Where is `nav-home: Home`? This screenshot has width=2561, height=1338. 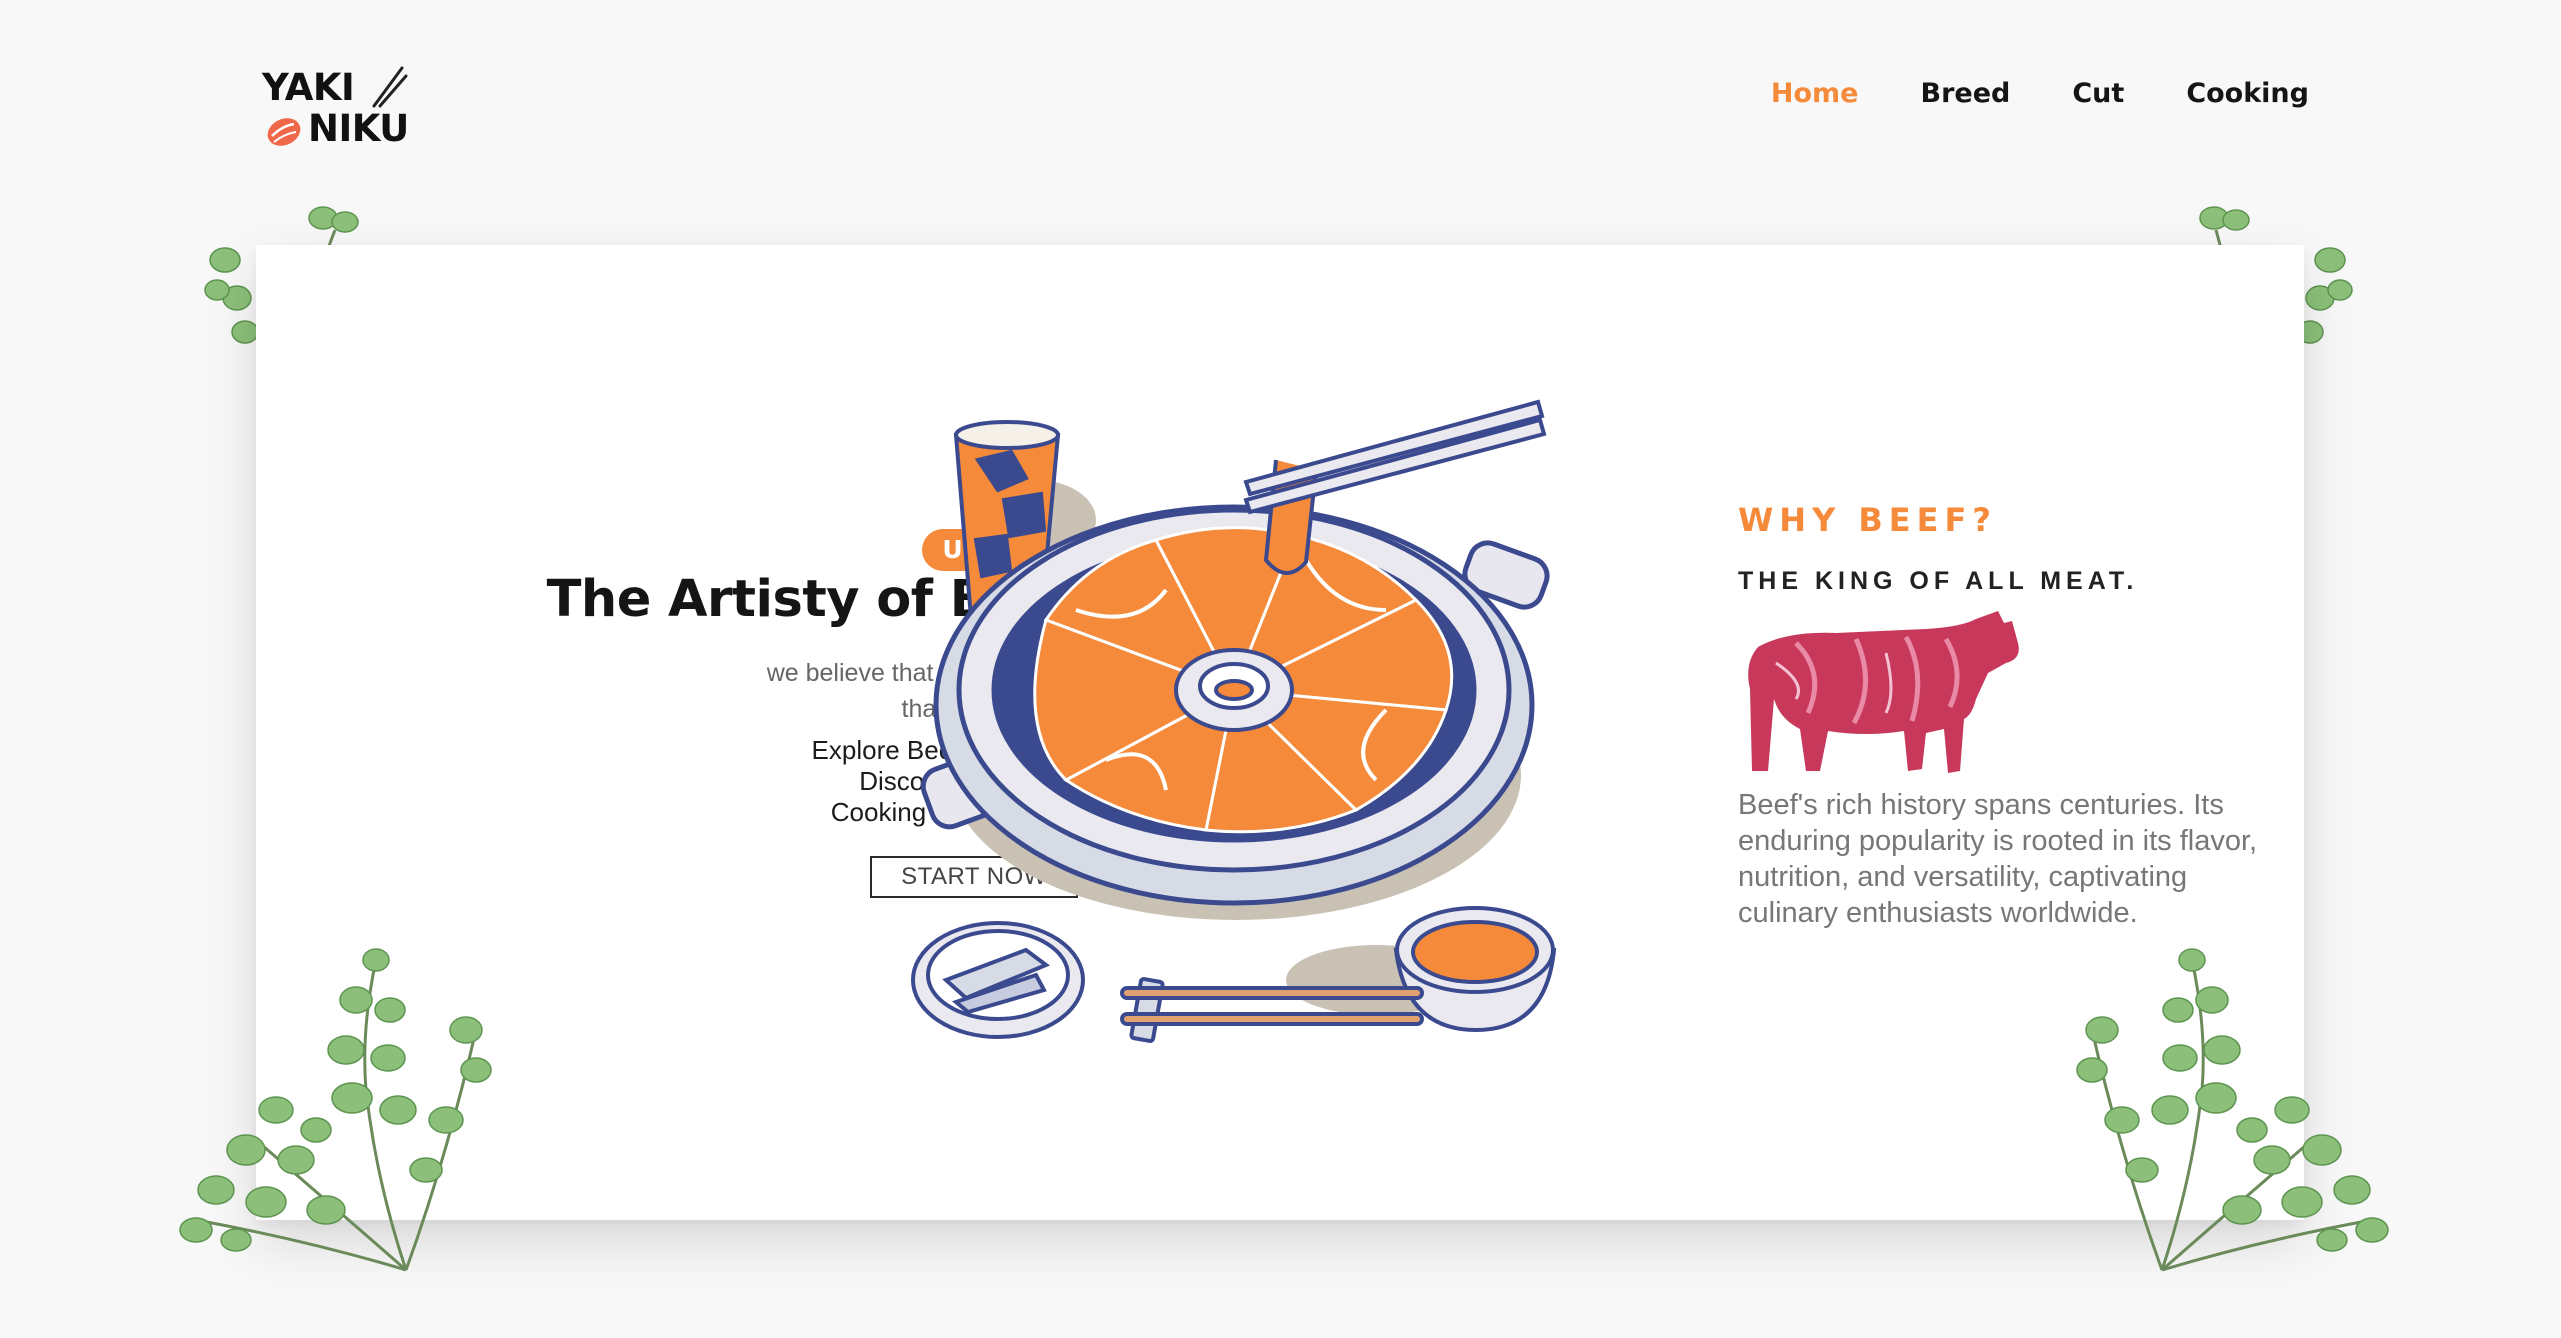
nav-home: Home is located at coordinates (1815, 93).